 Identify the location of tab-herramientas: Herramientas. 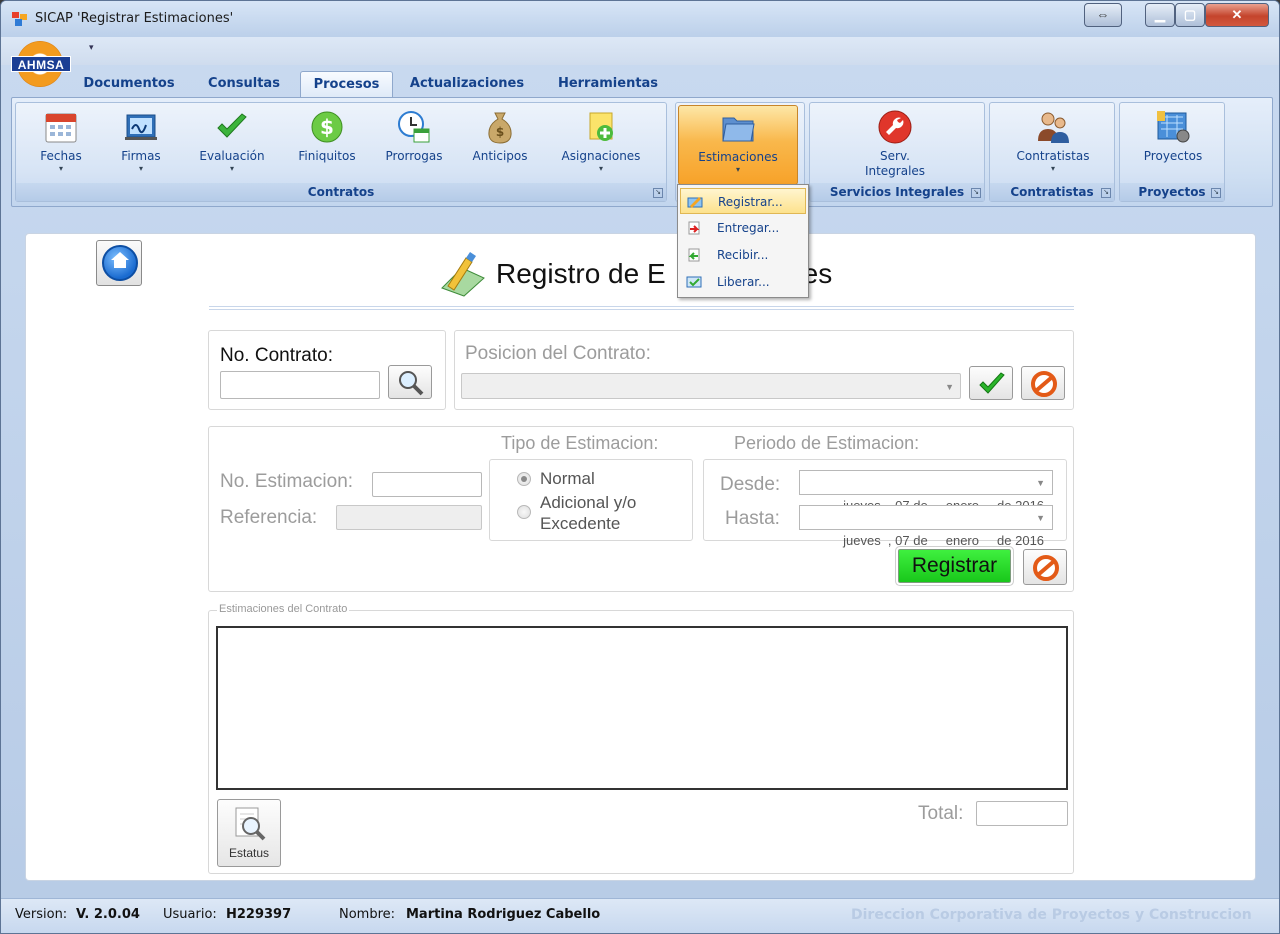
(608, 84).